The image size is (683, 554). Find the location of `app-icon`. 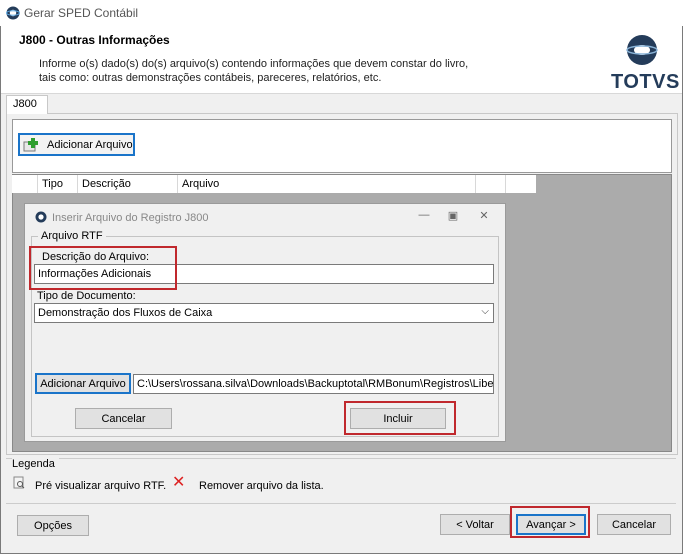

app-icon is located at coordinates (13, 13).